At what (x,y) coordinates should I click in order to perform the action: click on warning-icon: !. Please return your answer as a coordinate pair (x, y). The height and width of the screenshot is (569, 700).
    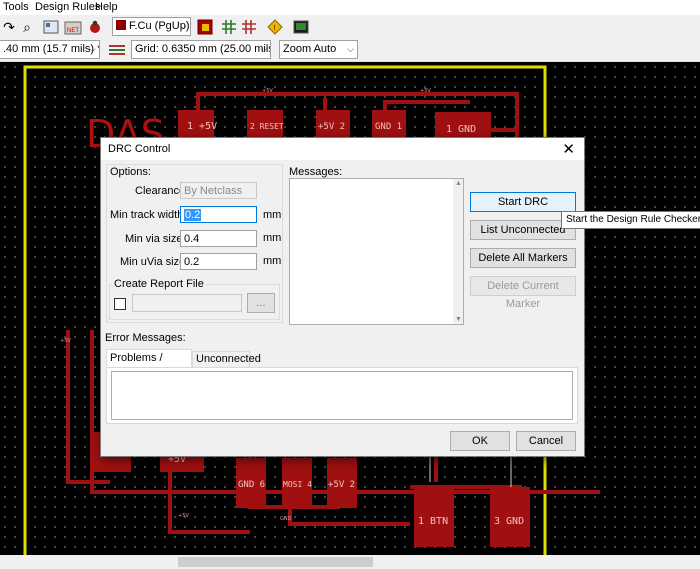
    Looking at the image, I should click on (275, 27).